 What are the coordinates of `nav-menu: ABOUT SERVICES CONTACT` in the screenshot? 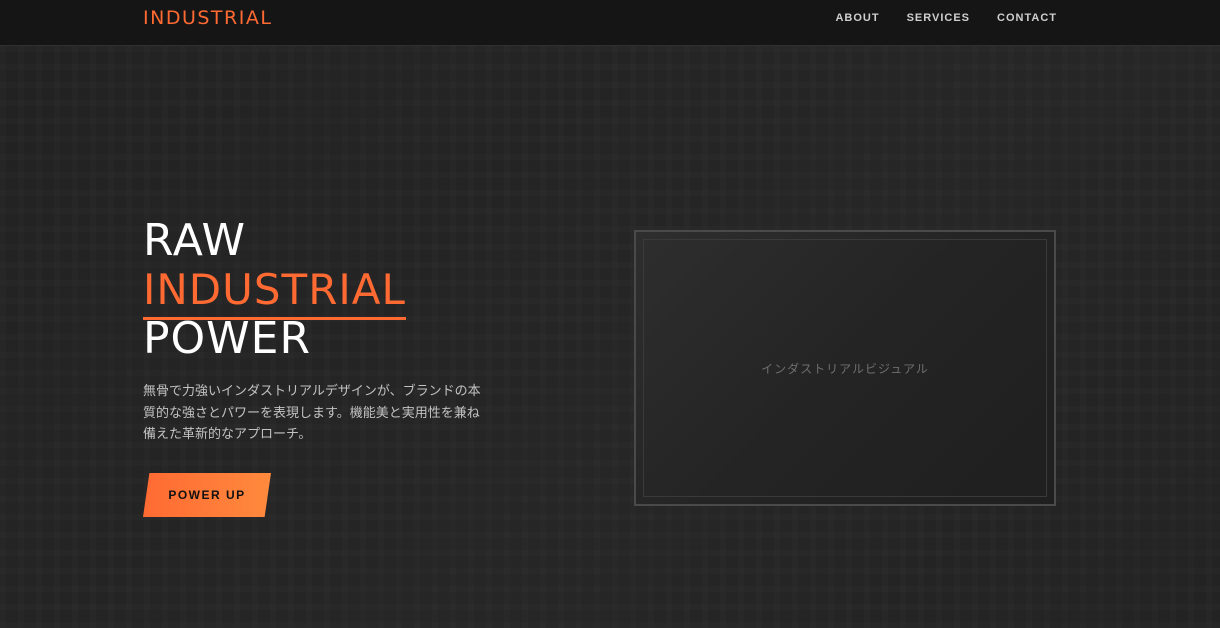 It's located at (946, 18).